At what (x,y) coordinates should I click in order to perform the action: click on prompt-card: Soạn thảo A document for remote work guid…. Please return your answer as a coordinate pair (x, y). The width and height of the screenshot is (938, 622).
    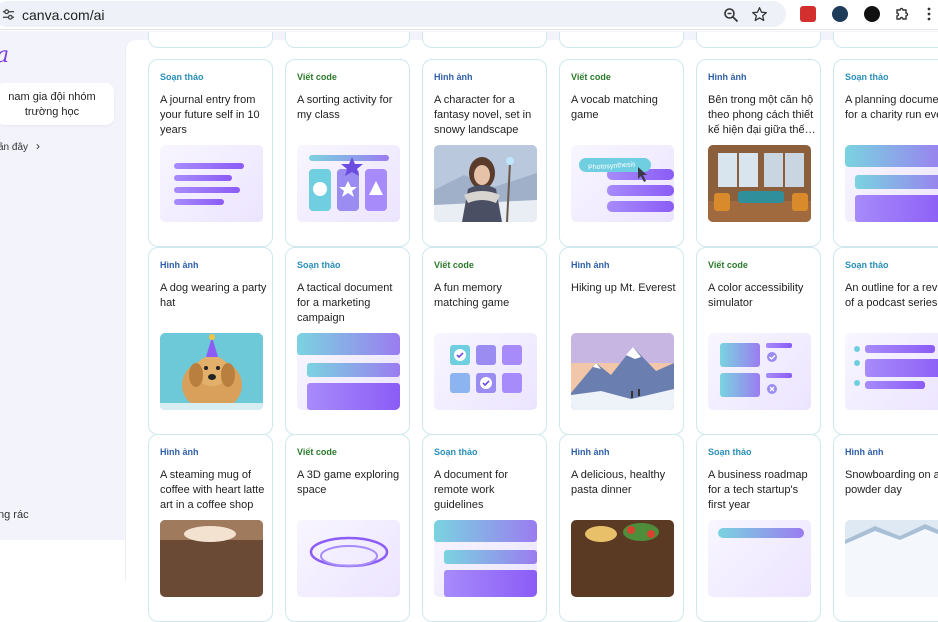
    Looking at the image, I should click on (484, 528).